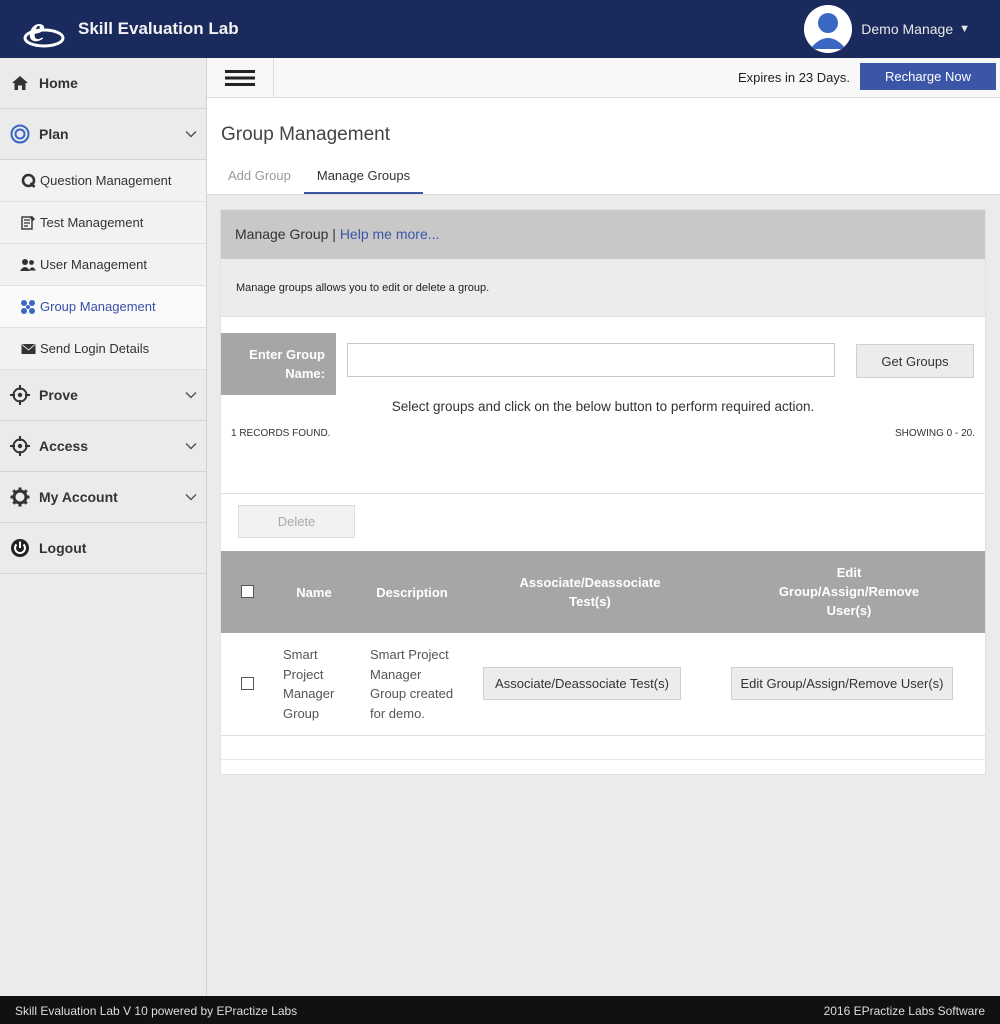 The image size is (1000, 1024). I want to click on sidebar-item-test-management: Test Management, so click(103, 223).